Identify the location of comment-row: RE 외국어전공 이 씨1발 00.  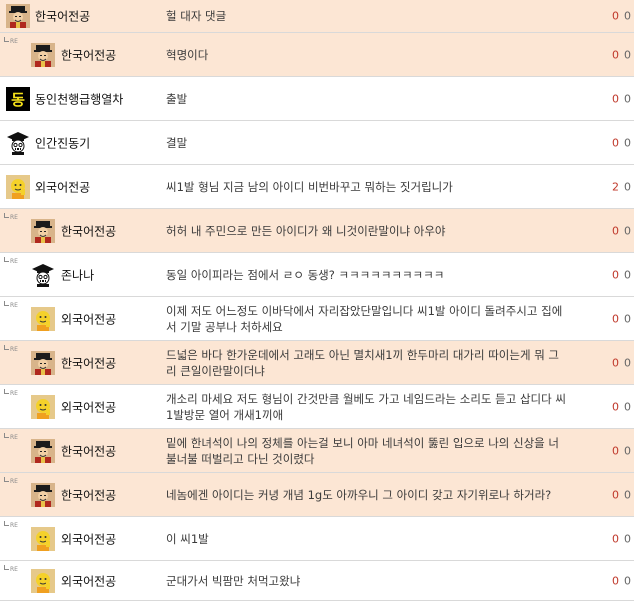
(317, 539).